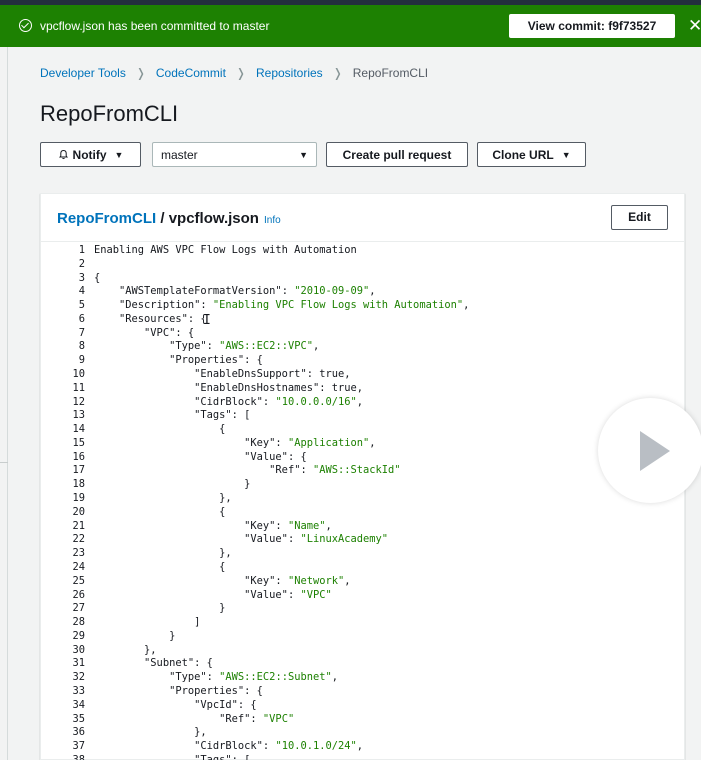  I want to click on code-line: "Key": "Name",, so click(288, 525).